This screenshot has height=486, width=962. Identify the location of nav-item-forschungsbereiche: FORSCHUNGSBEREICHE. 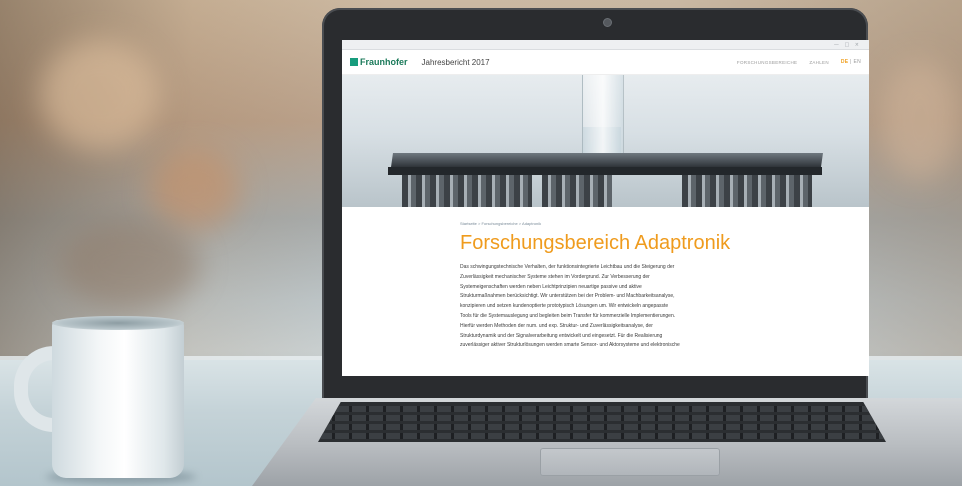
(767, 62).